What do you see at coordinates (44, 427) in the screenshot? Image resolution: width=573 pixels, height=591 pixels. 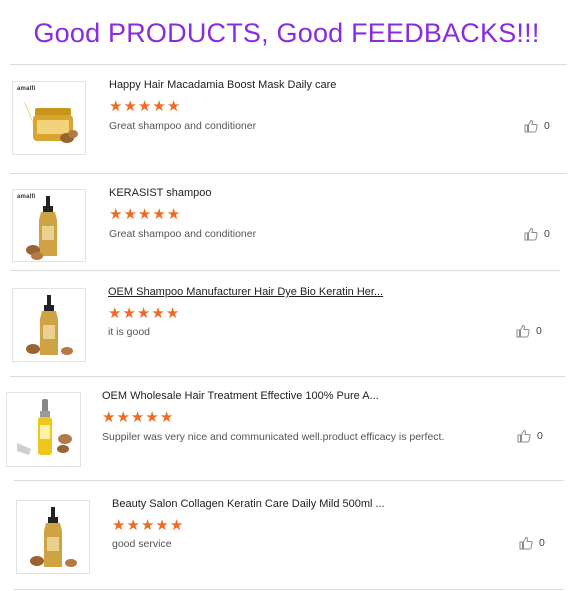 I see `oil-dropper-product-image` at bounding box center [44, 427].